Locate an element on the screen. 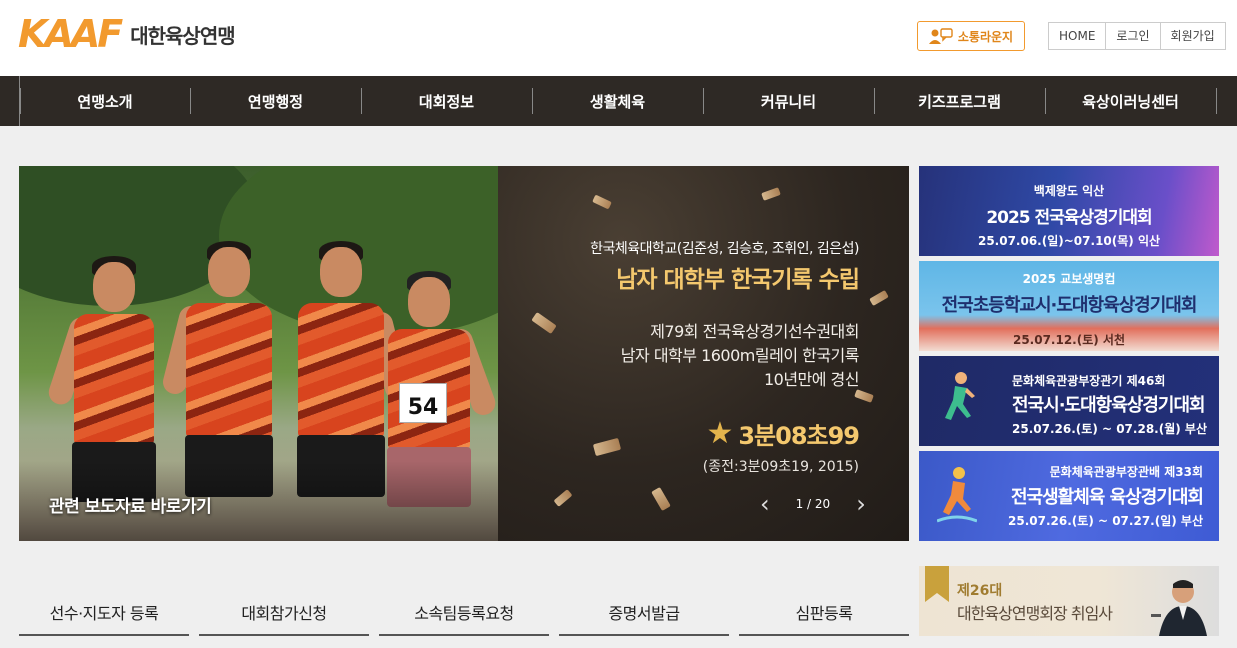 The width and height of the screenshot is (1237, 648). banner-title: 전국생활체육 육상경기대회 is located at coordinates (1107, 497).